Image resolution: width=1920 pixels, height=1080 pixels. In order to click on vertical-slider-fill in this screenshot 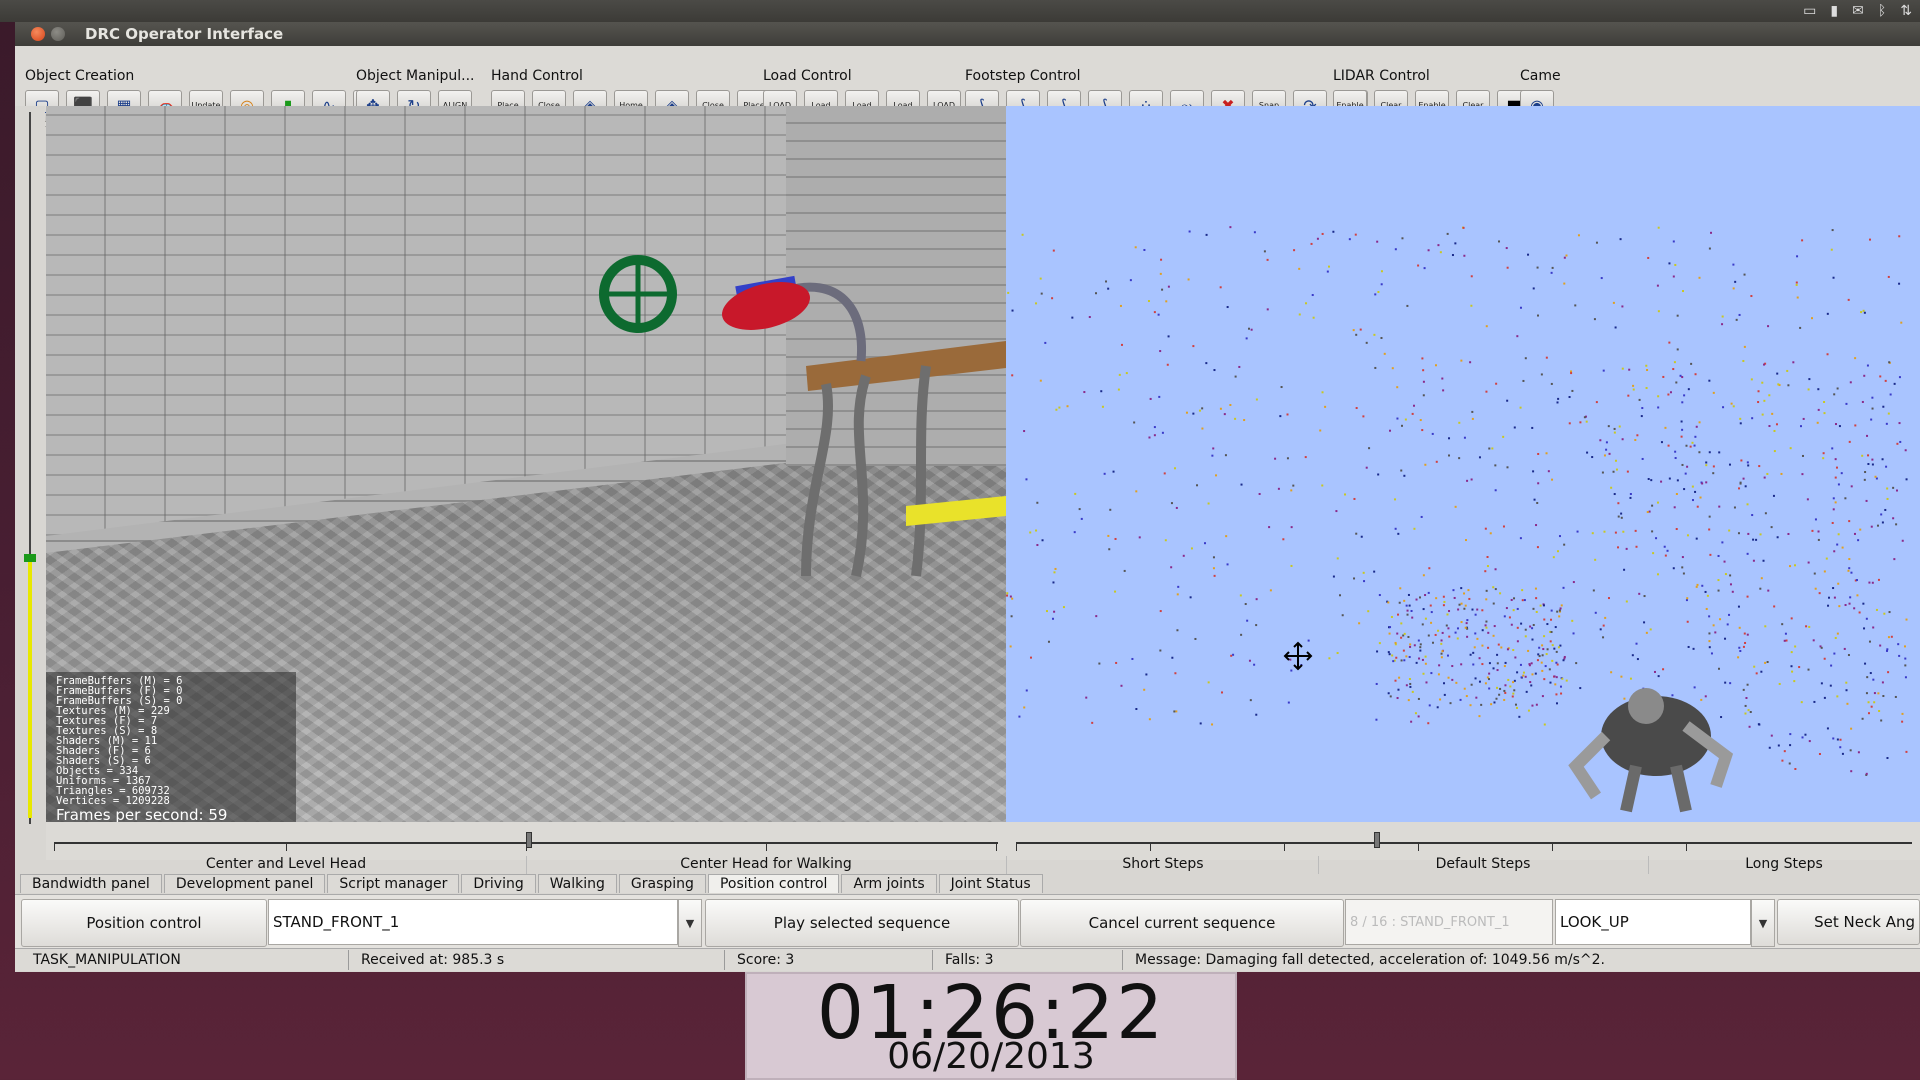, I will do `click(30, 688)`.